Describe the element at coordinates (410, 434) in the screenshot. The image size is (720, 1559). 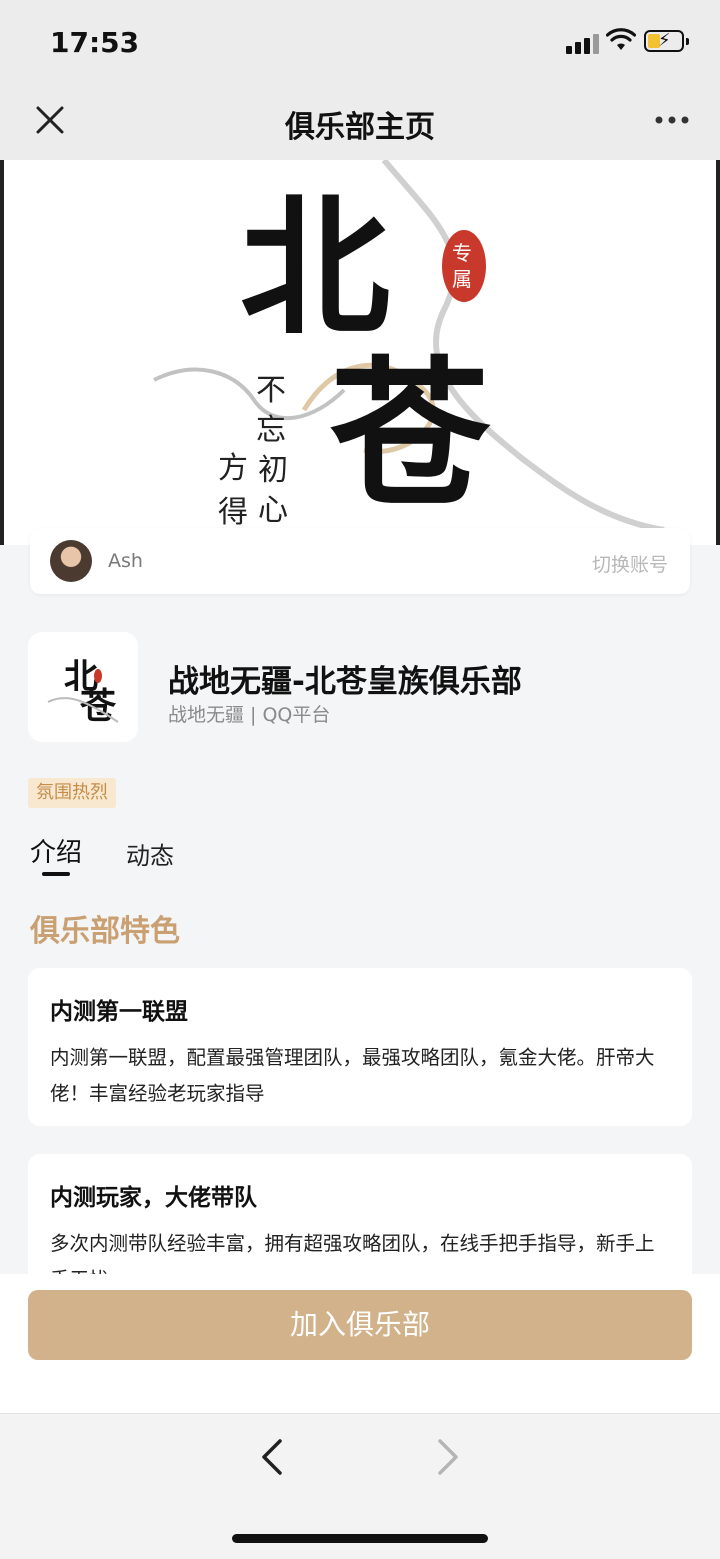
I see `banner-brush-char-2: 苍` at that location.